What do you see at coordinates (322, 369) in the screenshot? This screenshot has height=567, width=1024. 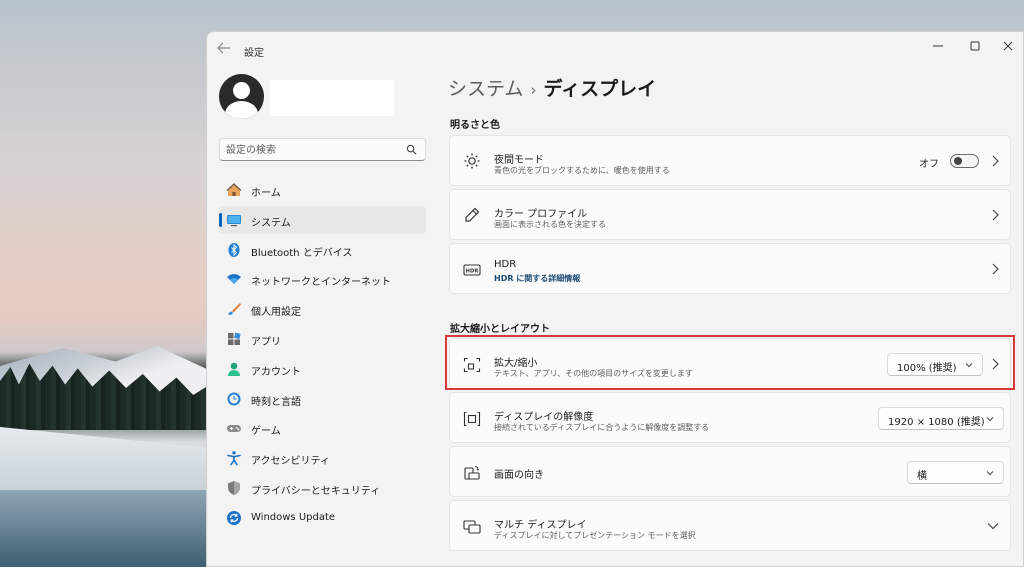 I see `sidebar-item-accounts: アカウント` at bounding box center [322, 369].